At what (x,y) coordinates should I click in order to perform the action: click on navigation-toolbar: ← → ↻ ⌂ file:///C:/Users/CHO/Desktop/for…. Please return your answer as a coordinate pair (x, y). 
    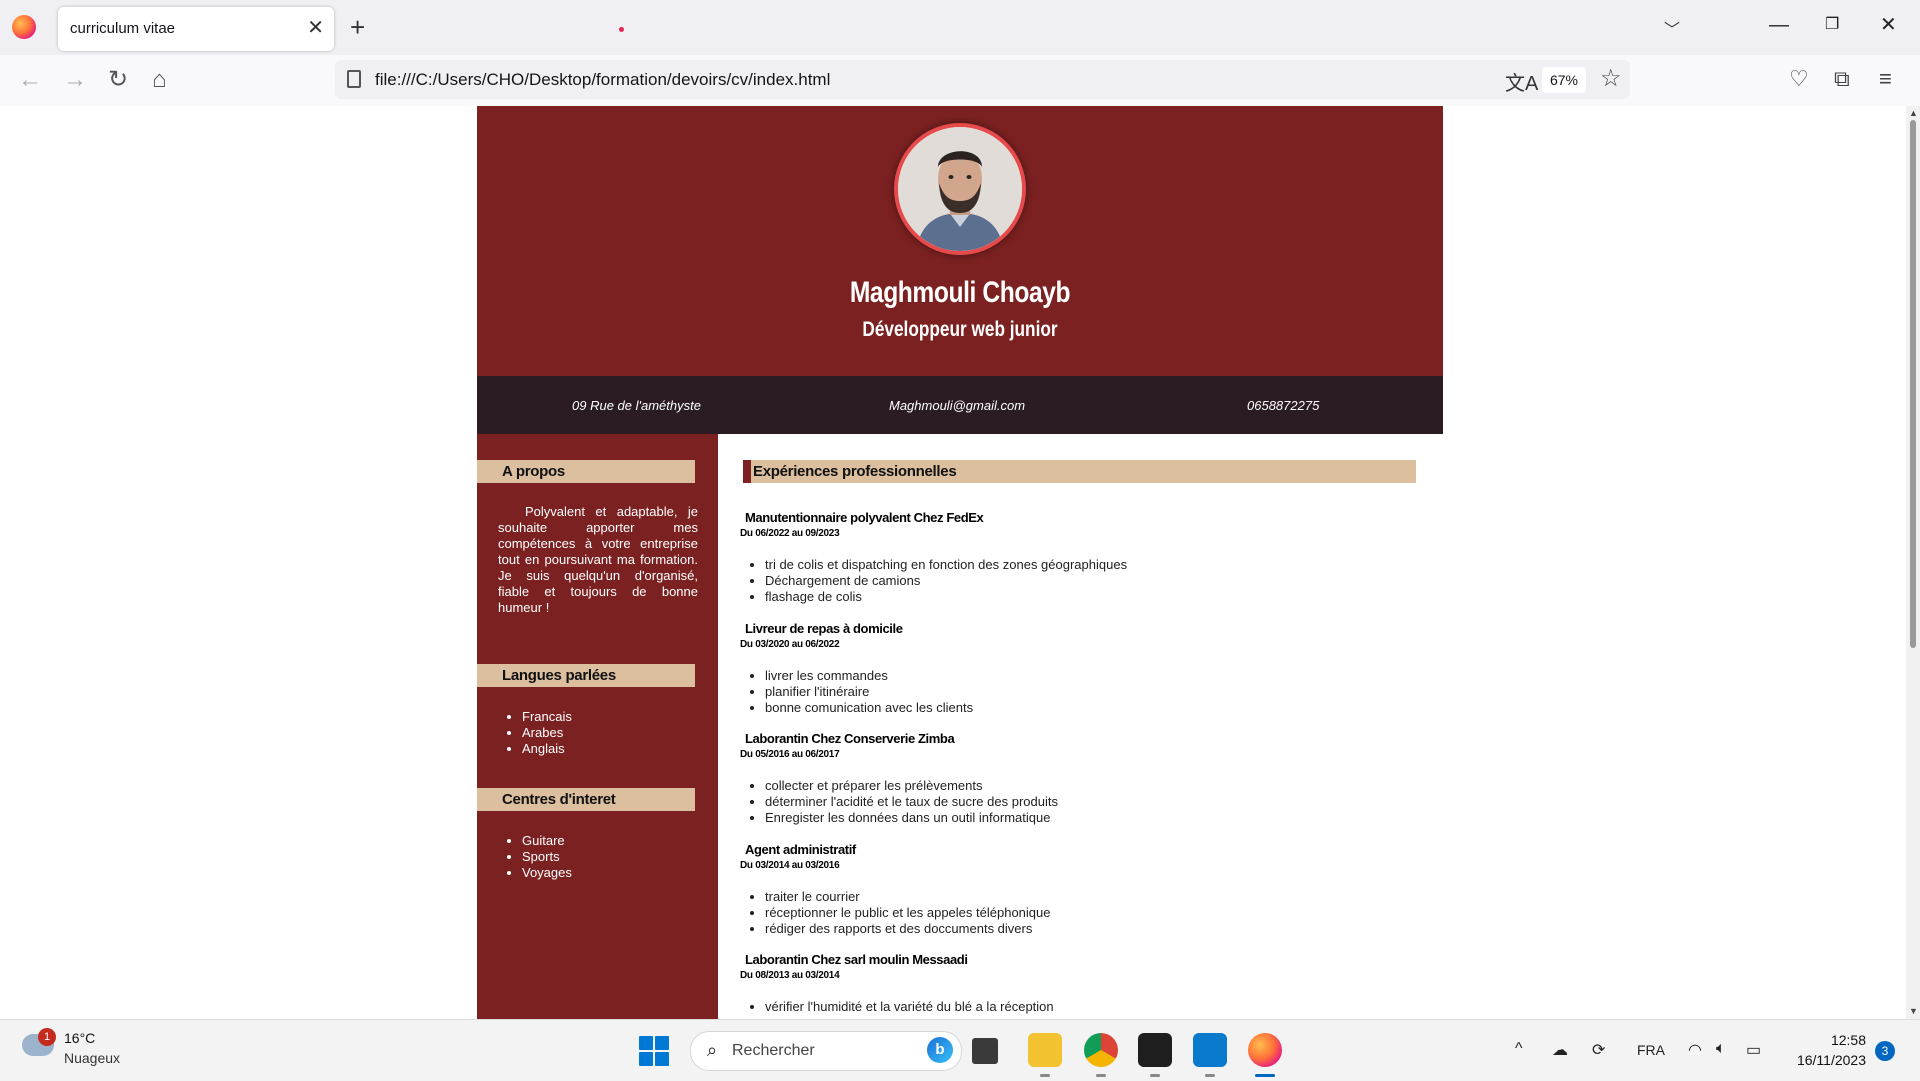
    Looking at the image, I should click on (960, 81).